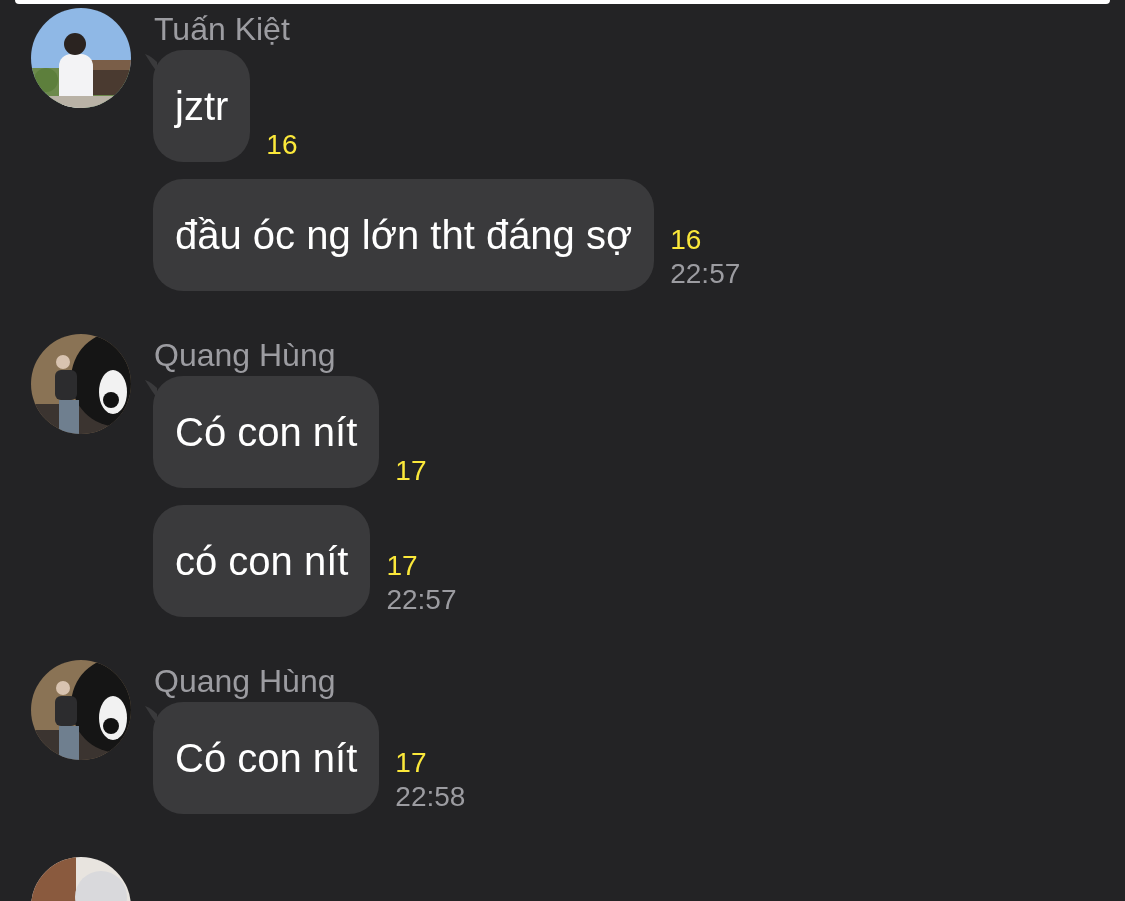 The height and width of the screenshot is (901, 1125). I want to click on message-bubble: đầu óc ng lớn tht đáng sợ, so click(404, 235).